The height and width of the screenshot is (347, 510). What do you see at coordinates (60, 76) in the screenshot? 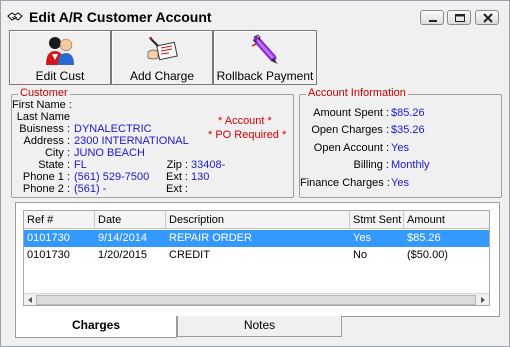
I see `edit-cust-label: Edit Cust` at bounding box center [60, 76].